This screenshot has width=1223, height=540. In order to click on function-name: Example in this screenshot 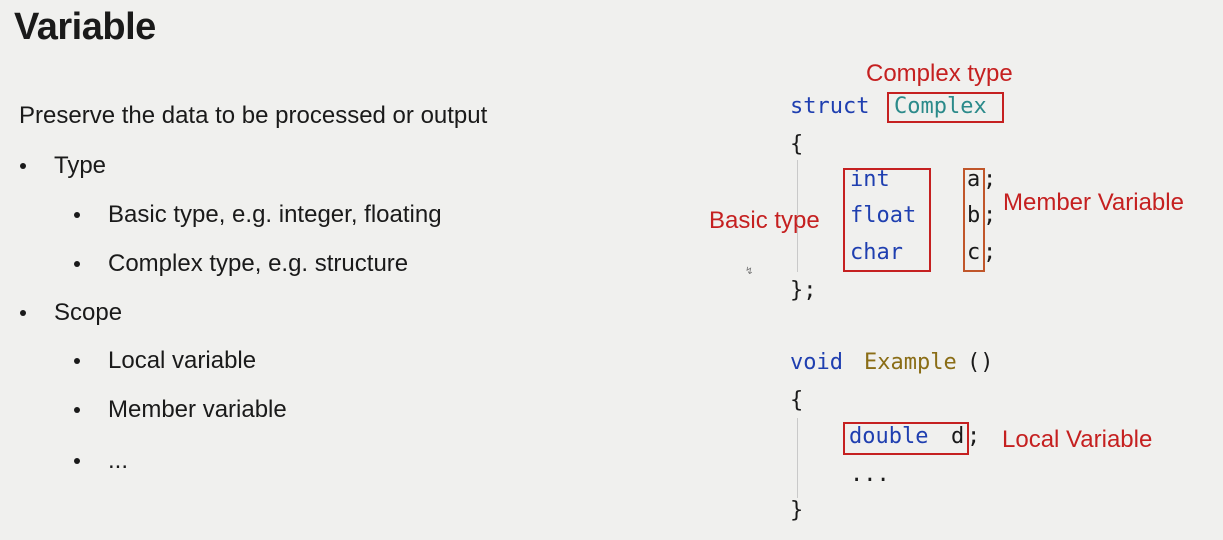, I will do `click(910, 362)`.